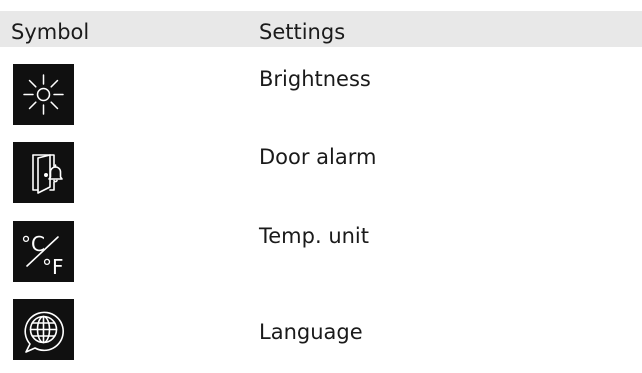 The height and width of the screenshot is (373, 642). What do you see at coordinates (315, 79) in the screenshot?
I see `setting-label-brightness: Brightness` at bounding box center [315, 79].